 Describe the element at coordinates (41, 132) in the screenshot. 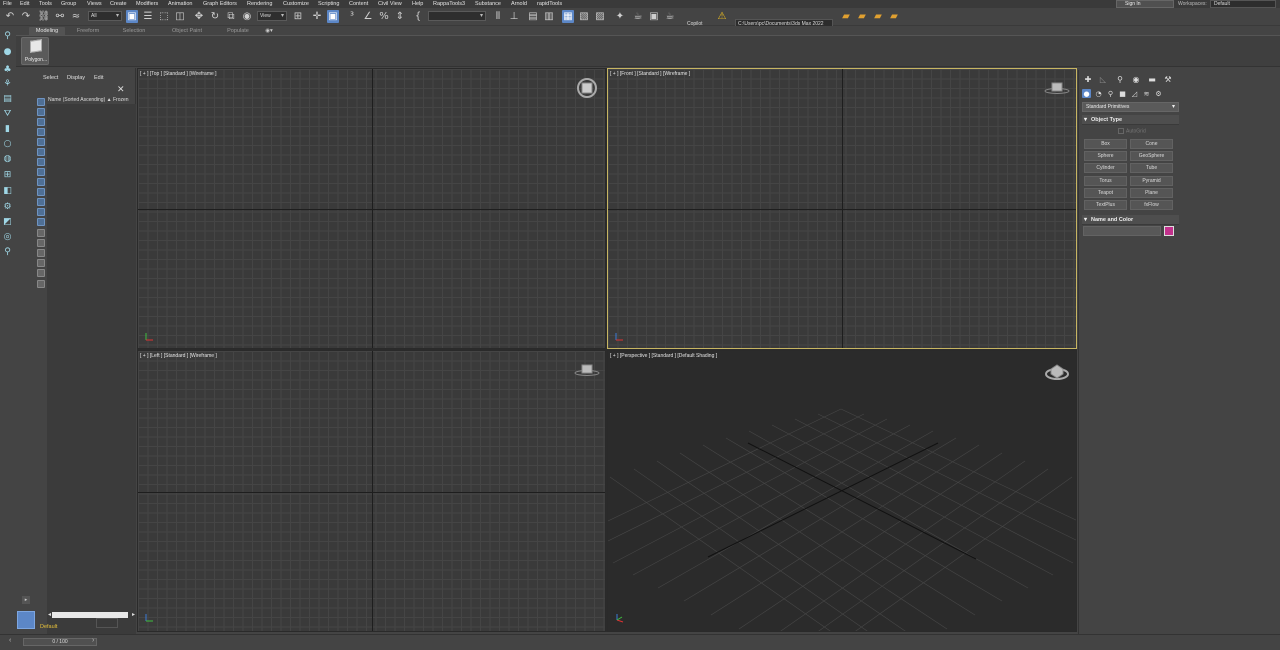

I see `filter-cameras-icon` at that location.